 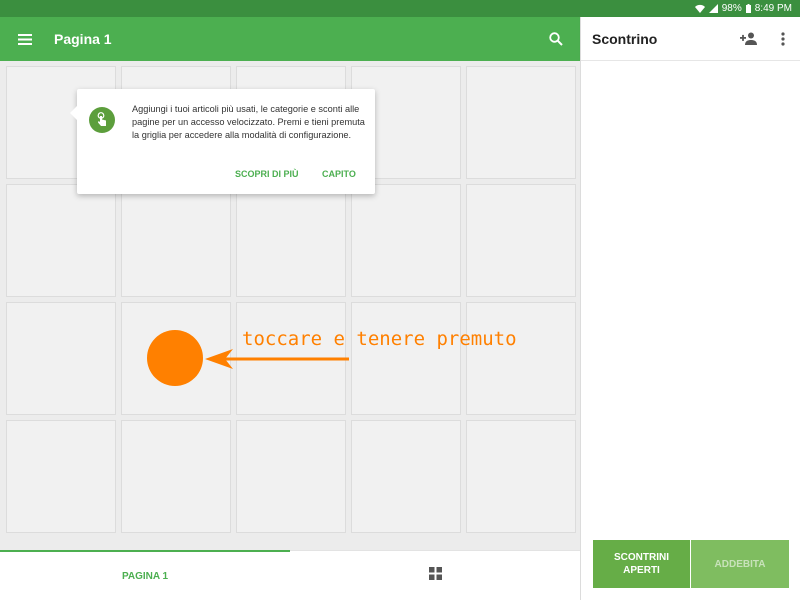 What do you see at coordinates (400, 8) in the screenshot?
I see `status-bar: 98% 8:49 PM` at bounding box center [400, 8].